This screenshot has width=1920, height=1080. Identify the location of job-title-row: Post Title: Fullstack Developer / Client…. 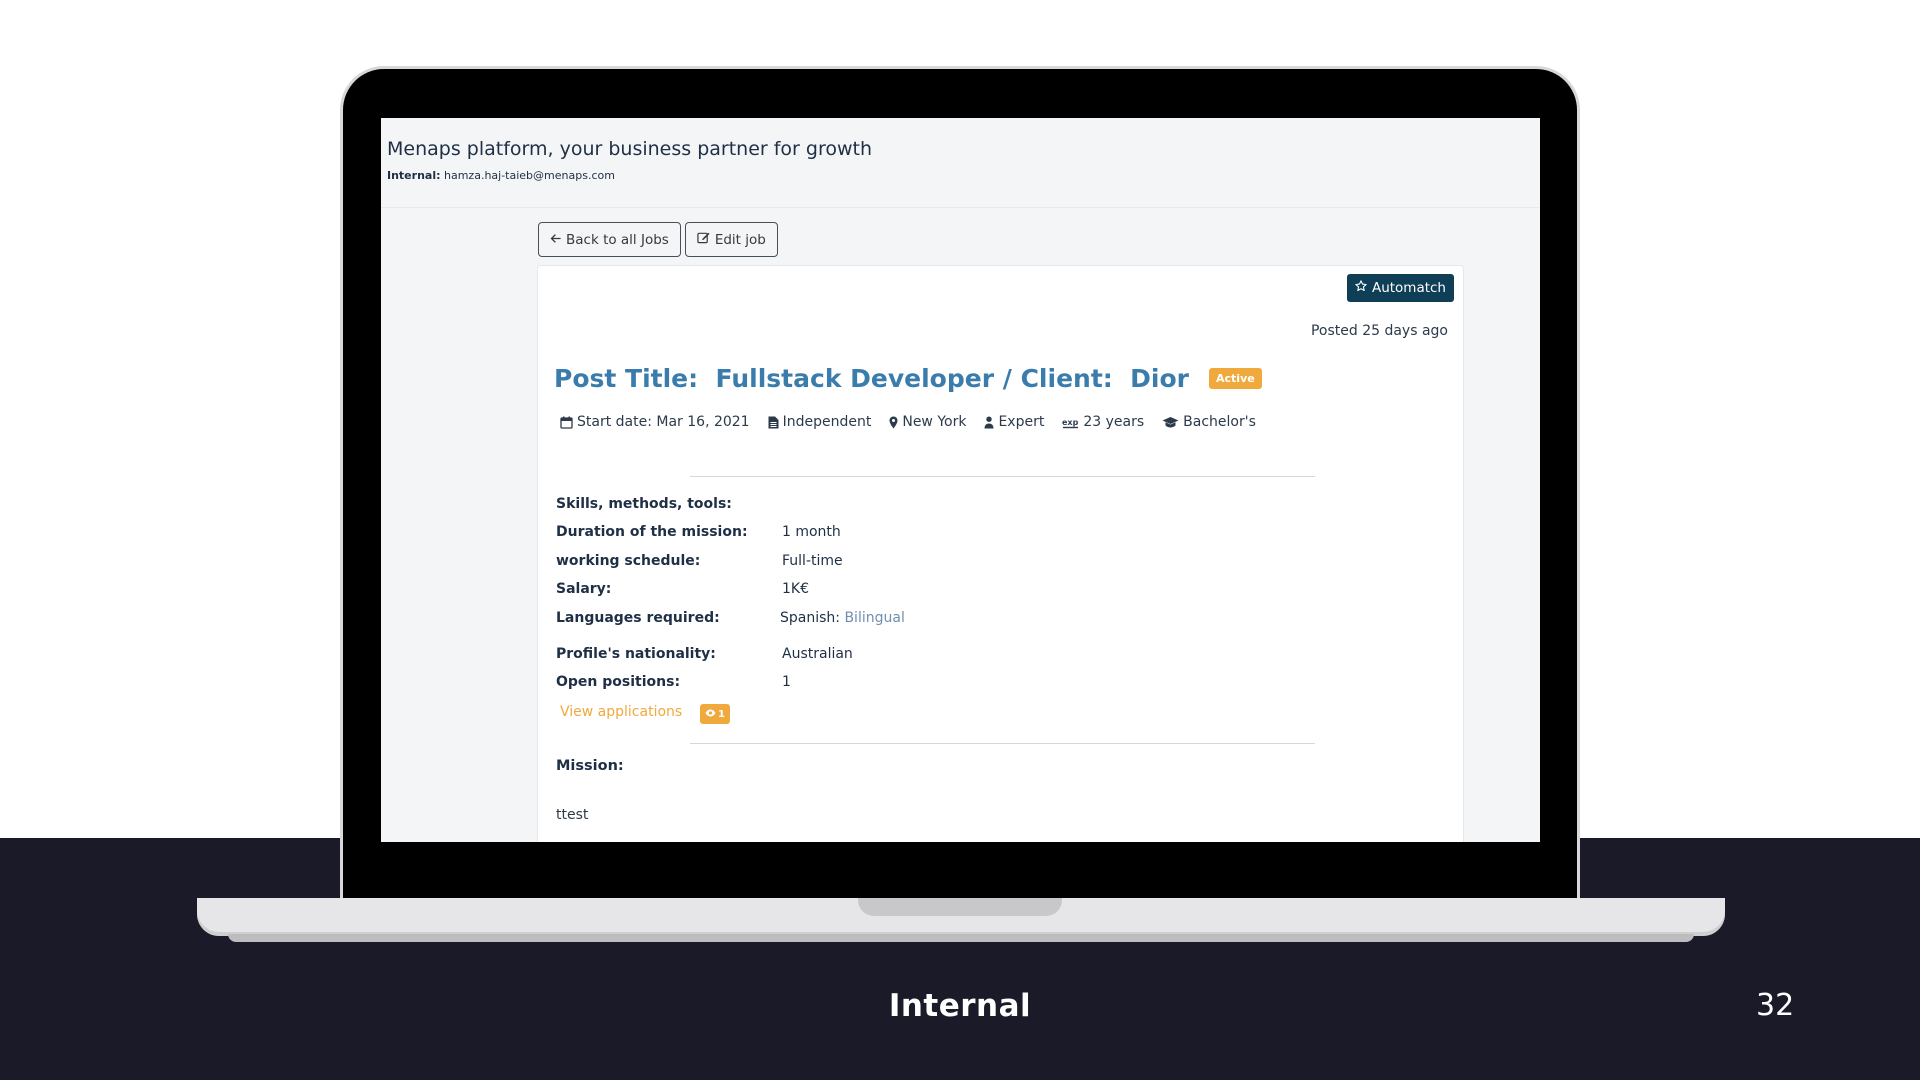
(908, 378).